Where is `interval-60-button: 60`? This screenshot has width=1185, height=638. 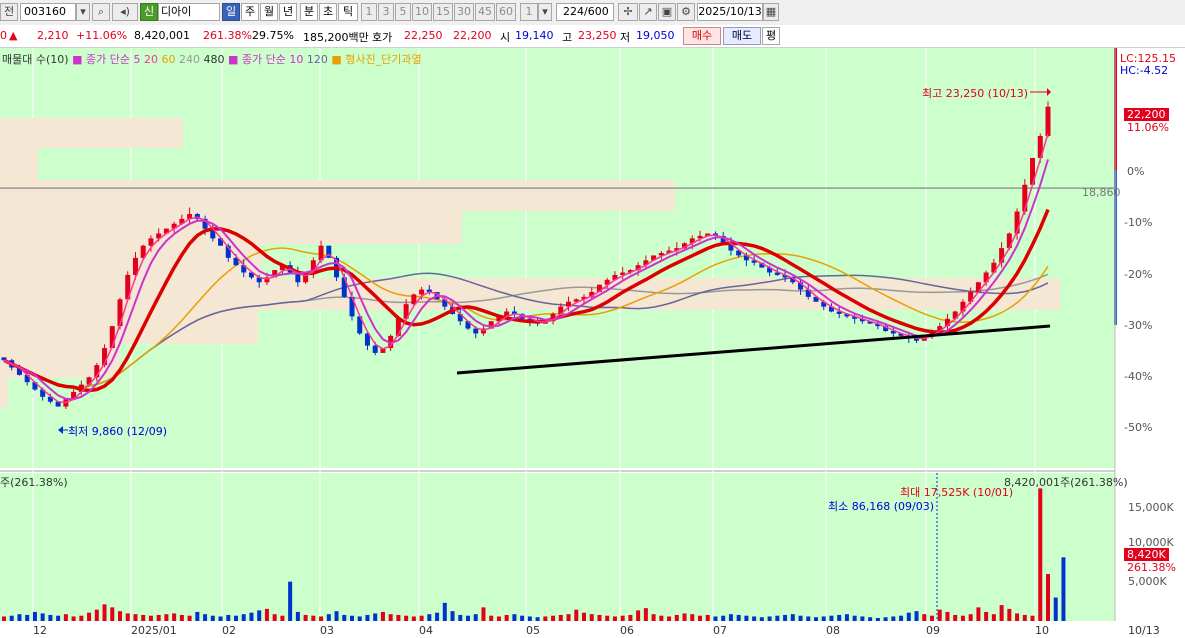
interval-60-button: 60 is located at coordinates (506, 12).